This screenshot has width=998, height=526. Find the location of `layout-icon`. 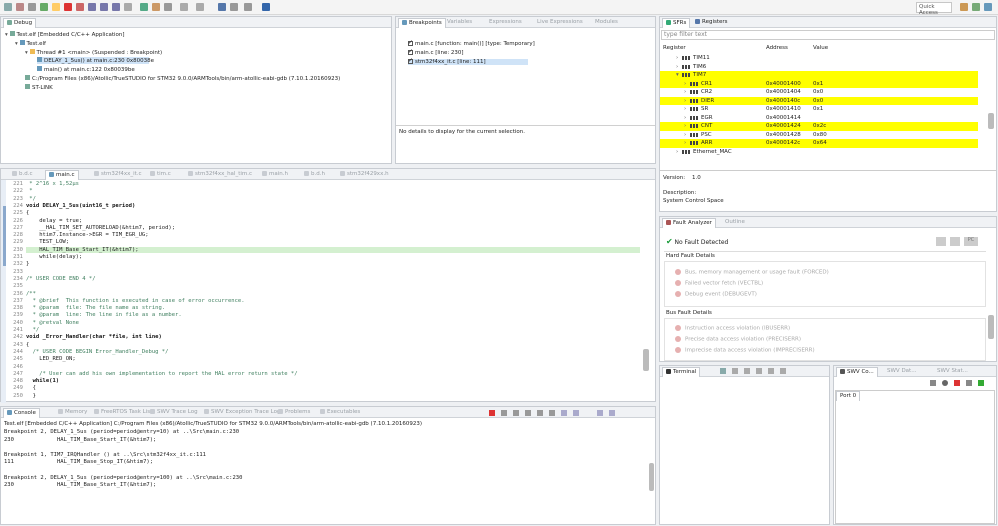

layout-icon is located at coordinates (234, 7).